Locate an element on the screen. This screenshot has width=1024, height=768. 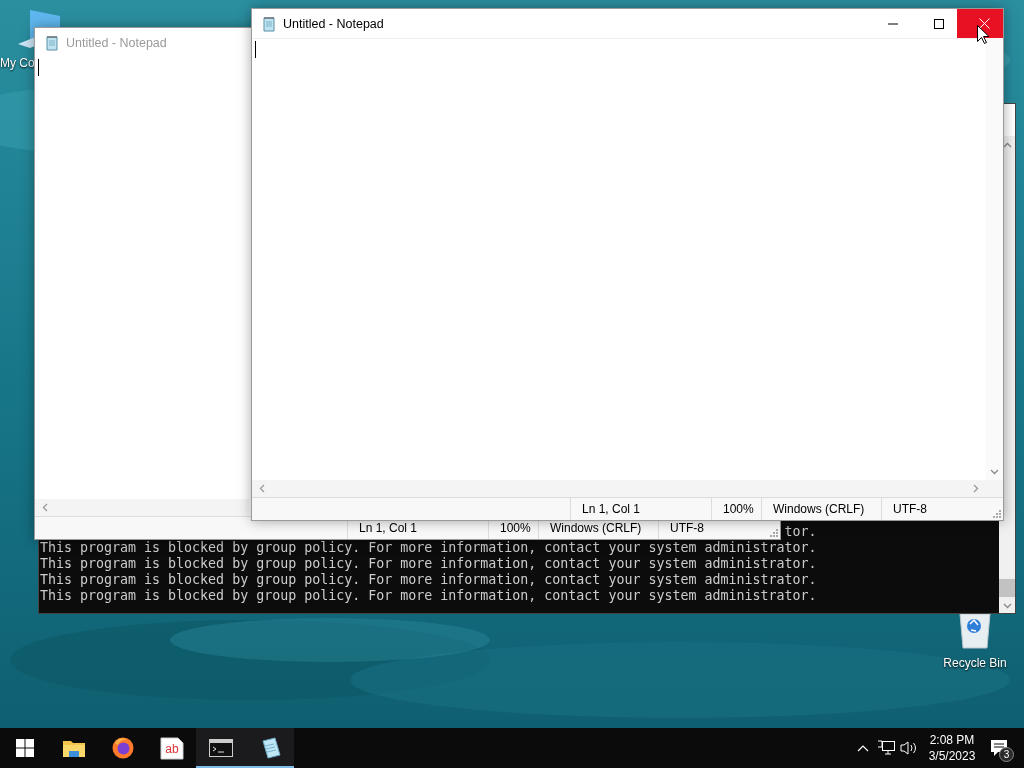
close-icon is located at coordinates (984, 23).